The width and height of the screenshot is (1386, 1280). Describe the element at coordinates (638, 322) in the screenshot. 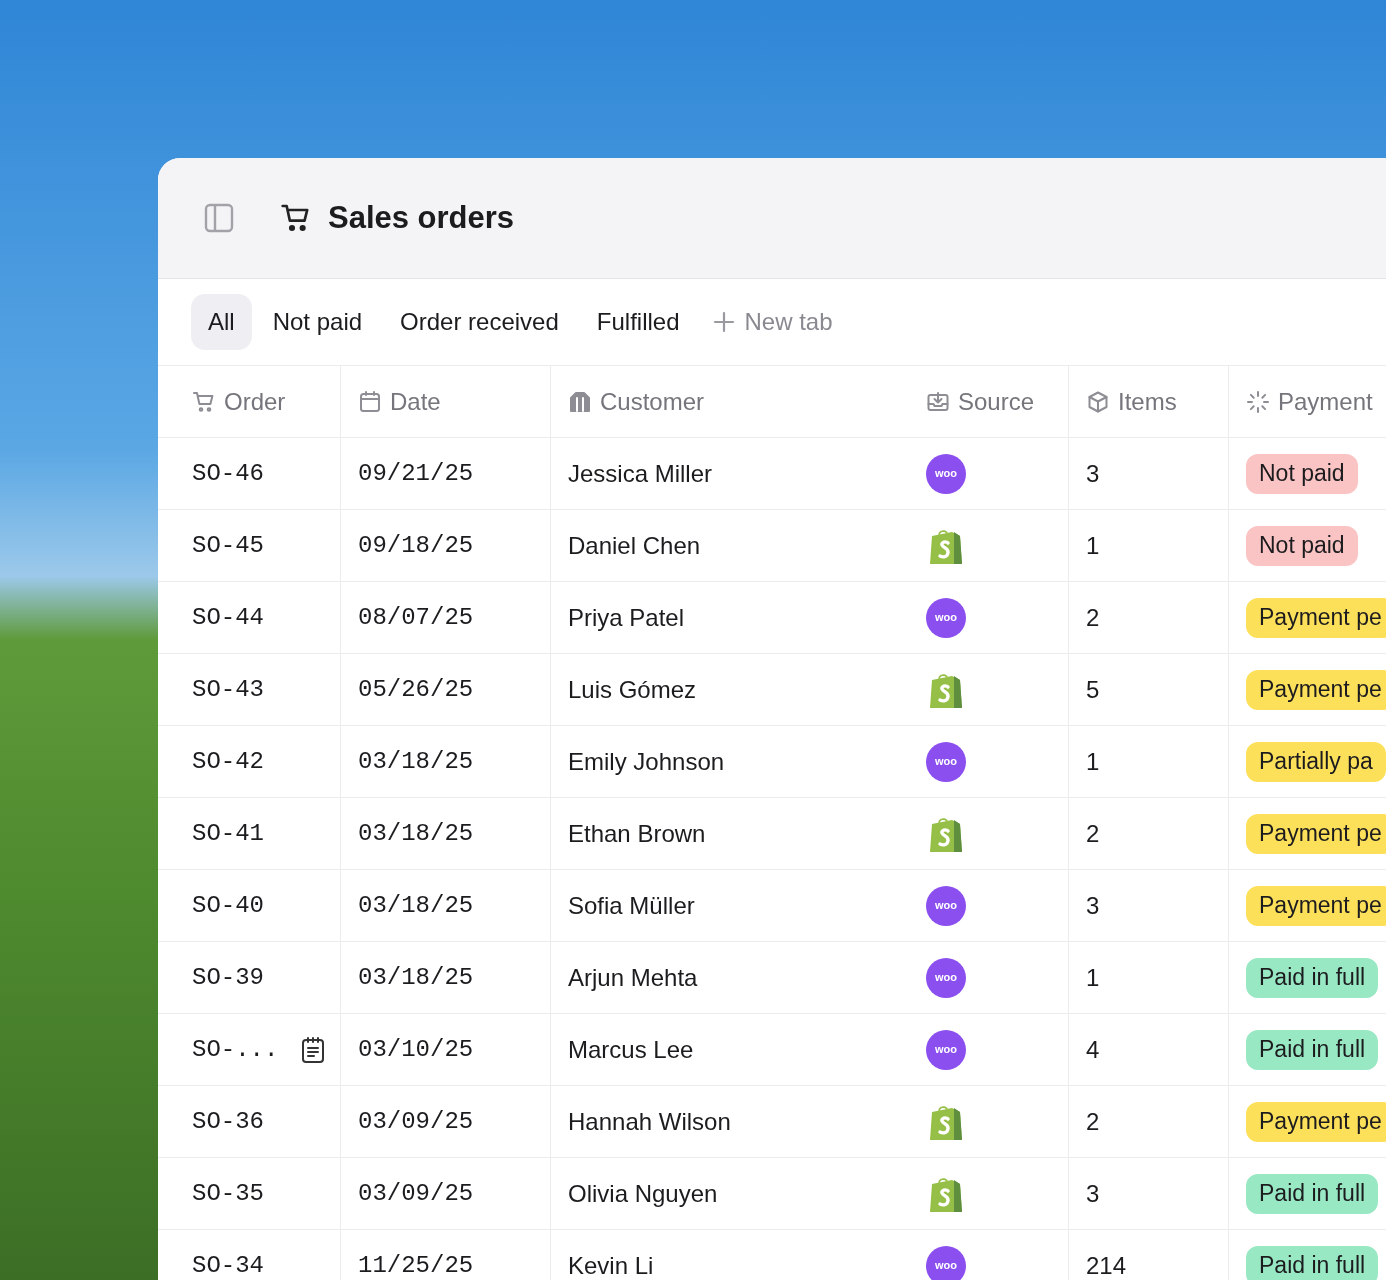

I see `tab: Fulfilled` at that location.